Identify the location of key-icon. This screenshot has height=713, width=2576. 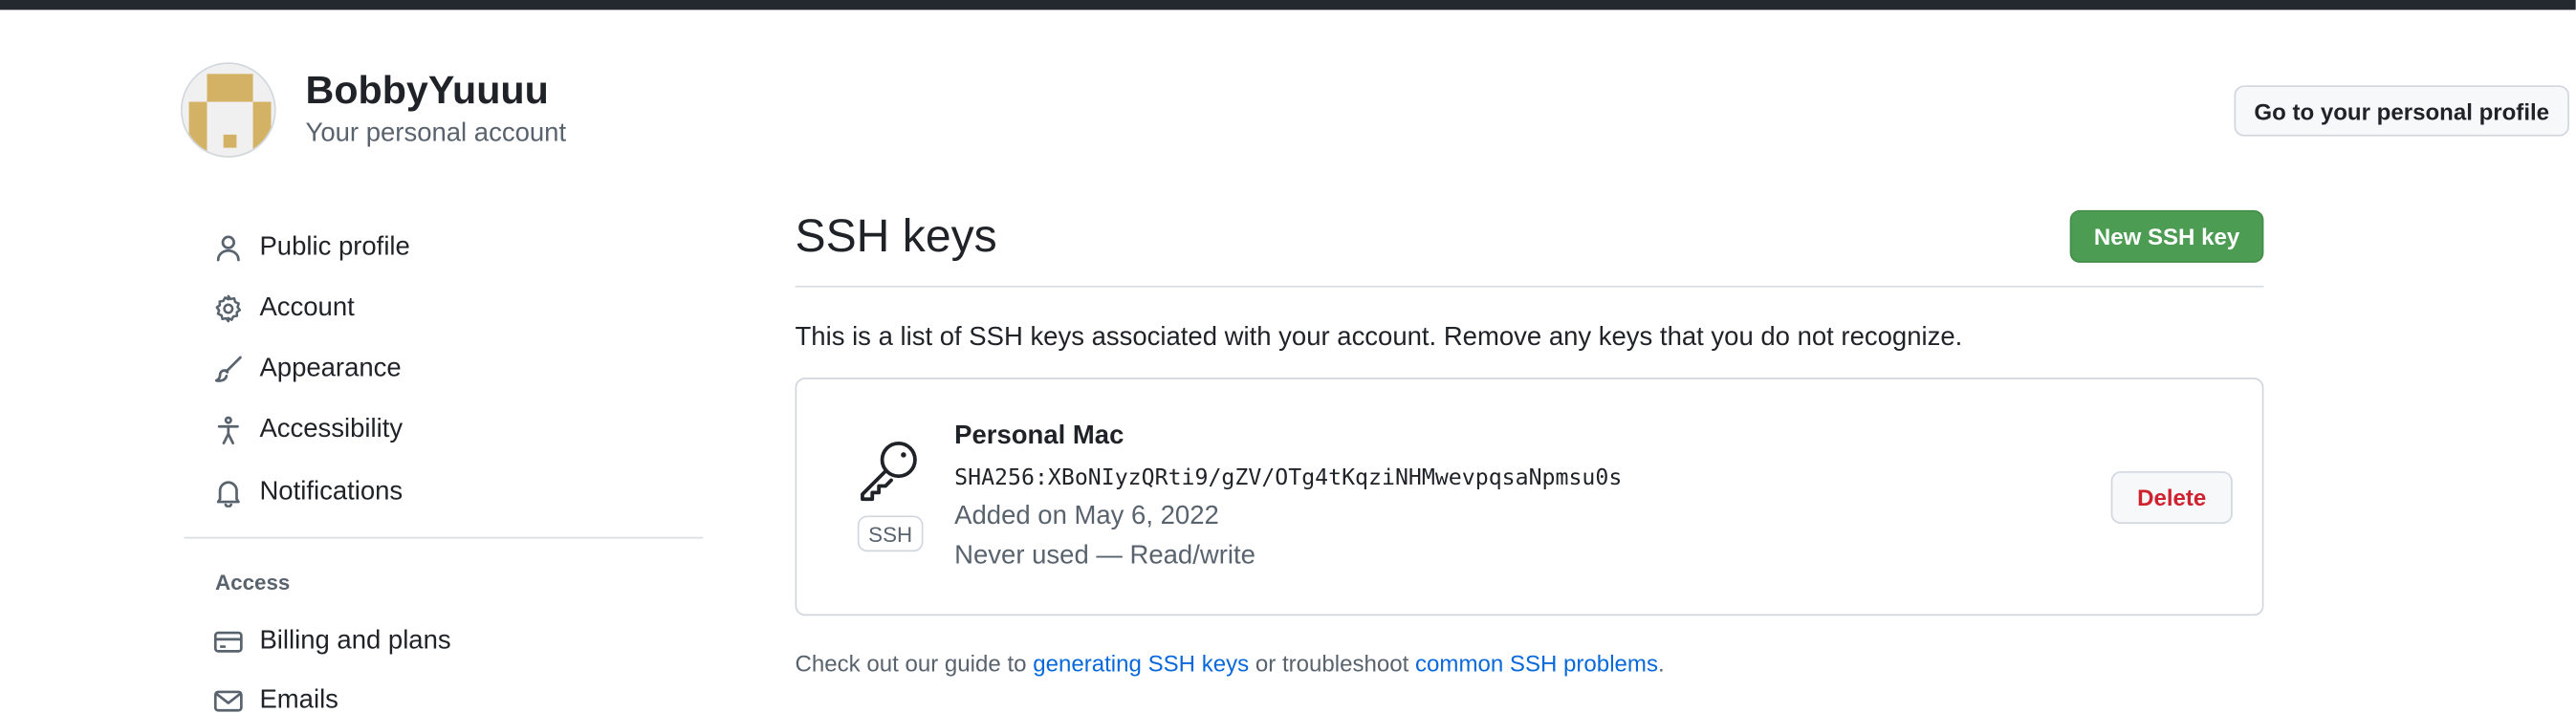
(891, 470).